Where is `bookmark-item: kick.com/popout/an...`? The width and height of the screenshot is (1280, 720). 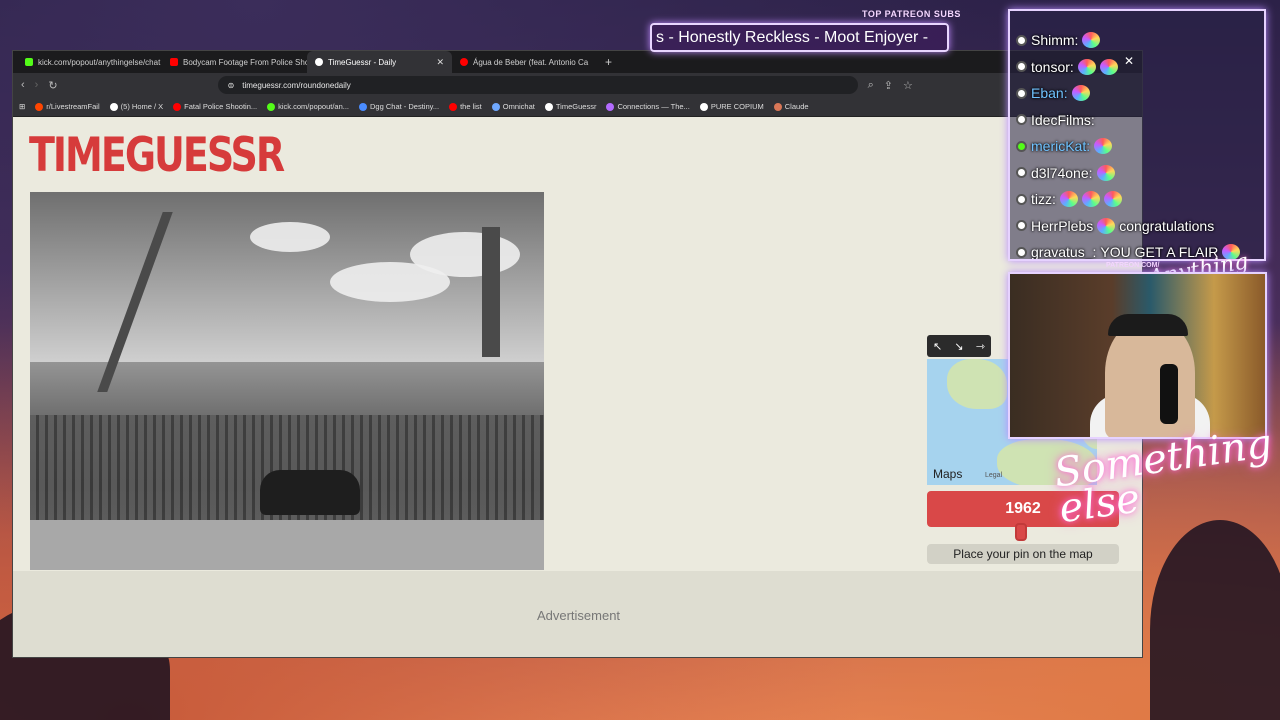
bookmark-item: kick.com/popout/an... is located at coordinates (308, 106).